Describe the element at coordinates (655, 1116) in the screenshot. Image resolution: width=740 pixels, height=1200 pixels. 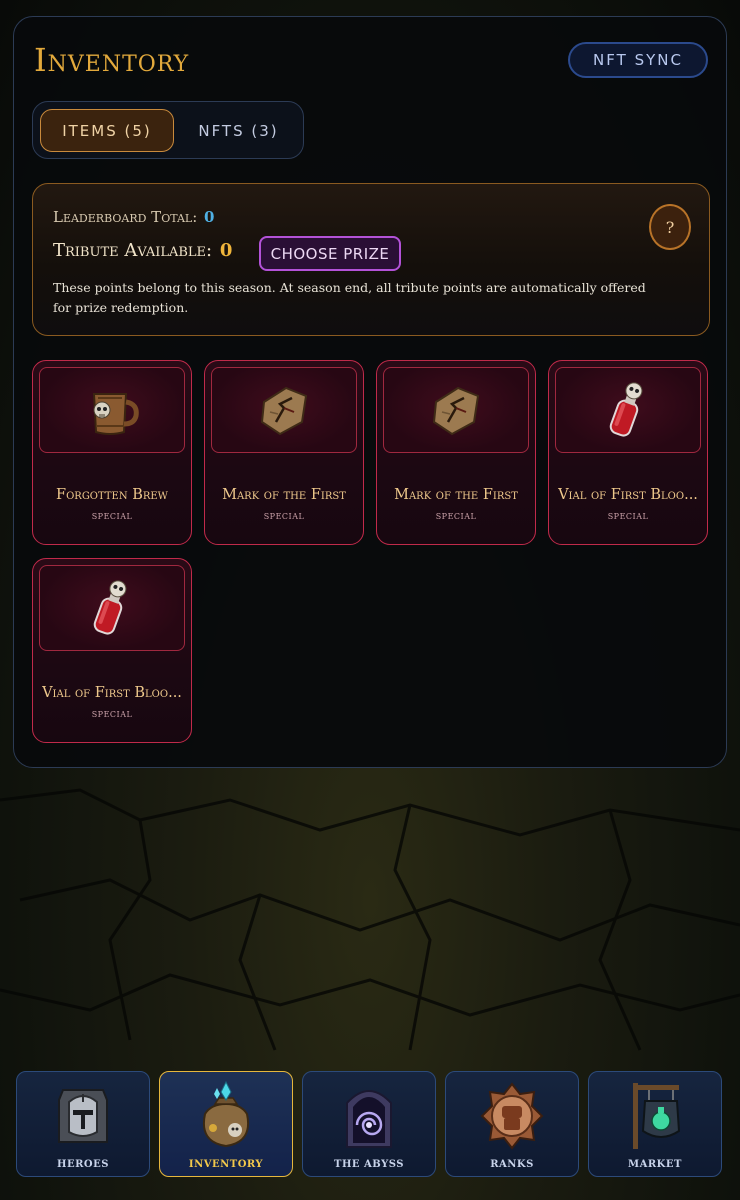
I see `shop-sign-icon` at that location.